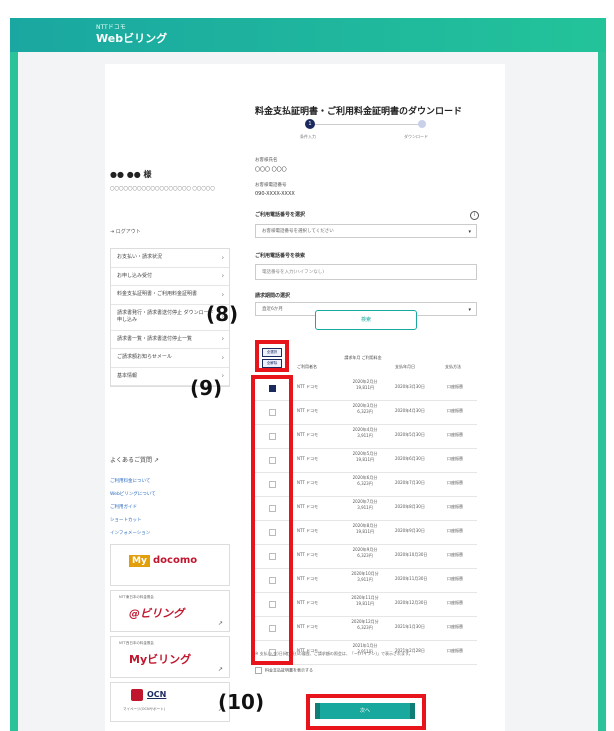 The height and width of the screenshot is (731, 614). Describe the element at coordinates (474, 215) in the screenshot. I see `info-icon: i` at that location.